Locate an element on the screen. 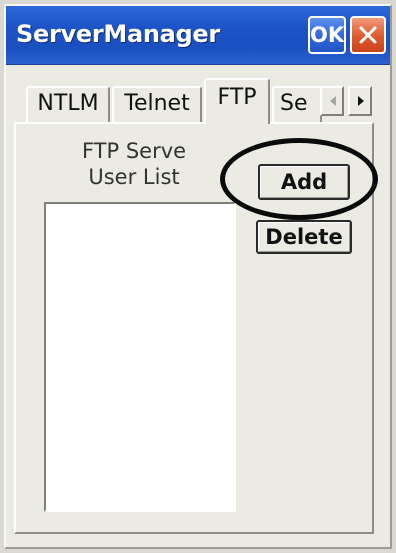 The image size is (396, 553). delete-button: Delete is located at coordinates (304, 237).